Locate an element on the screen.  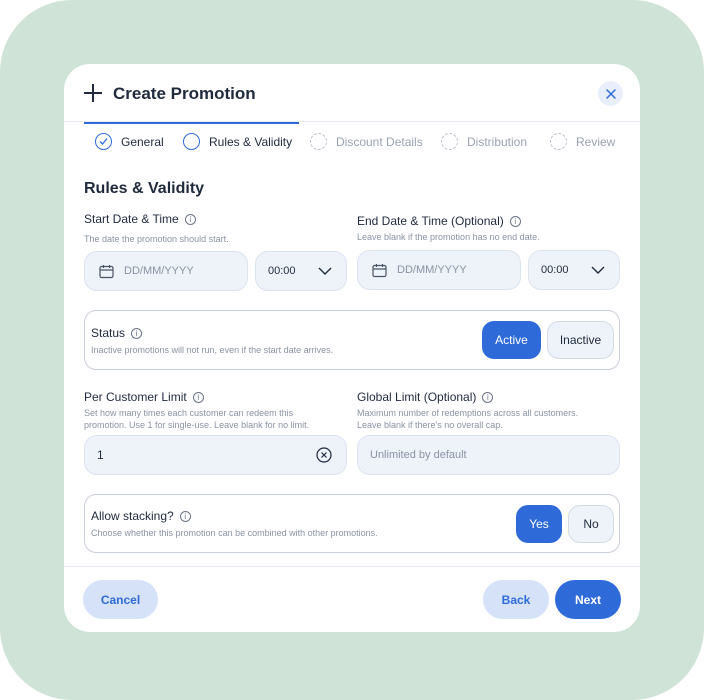
step-label: General is located at coordinates (142, 141).